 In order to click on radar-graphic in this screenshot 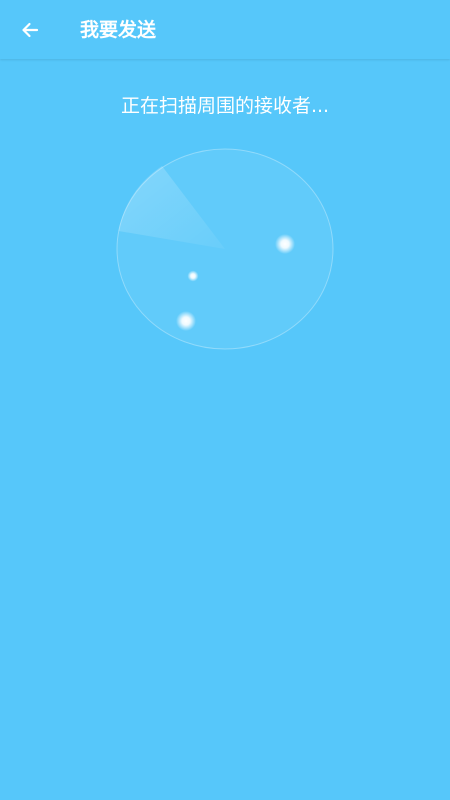, I will do `click(225, 249)`.